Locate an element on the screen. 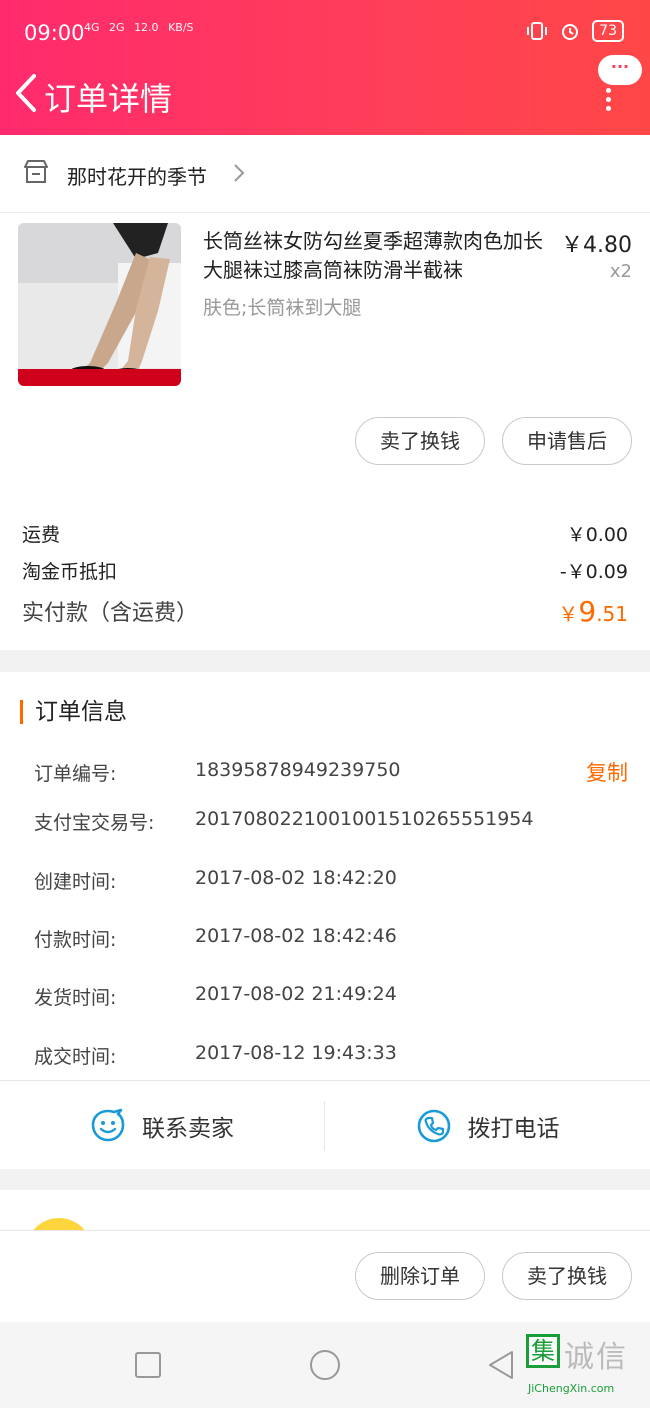 This screenshot has height=1408, width=650. order-info-heading: 订单信息 is located at coordinates (73, 712).